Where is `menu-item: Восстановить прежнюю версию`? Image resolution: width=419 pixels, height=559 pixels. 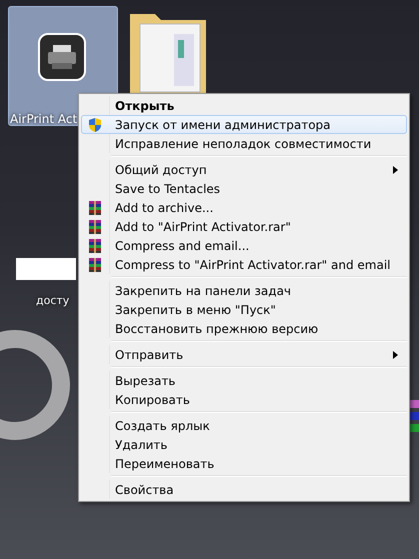
menu-item: Восстановить прежнюю версию is located at coordinates (244, 328).